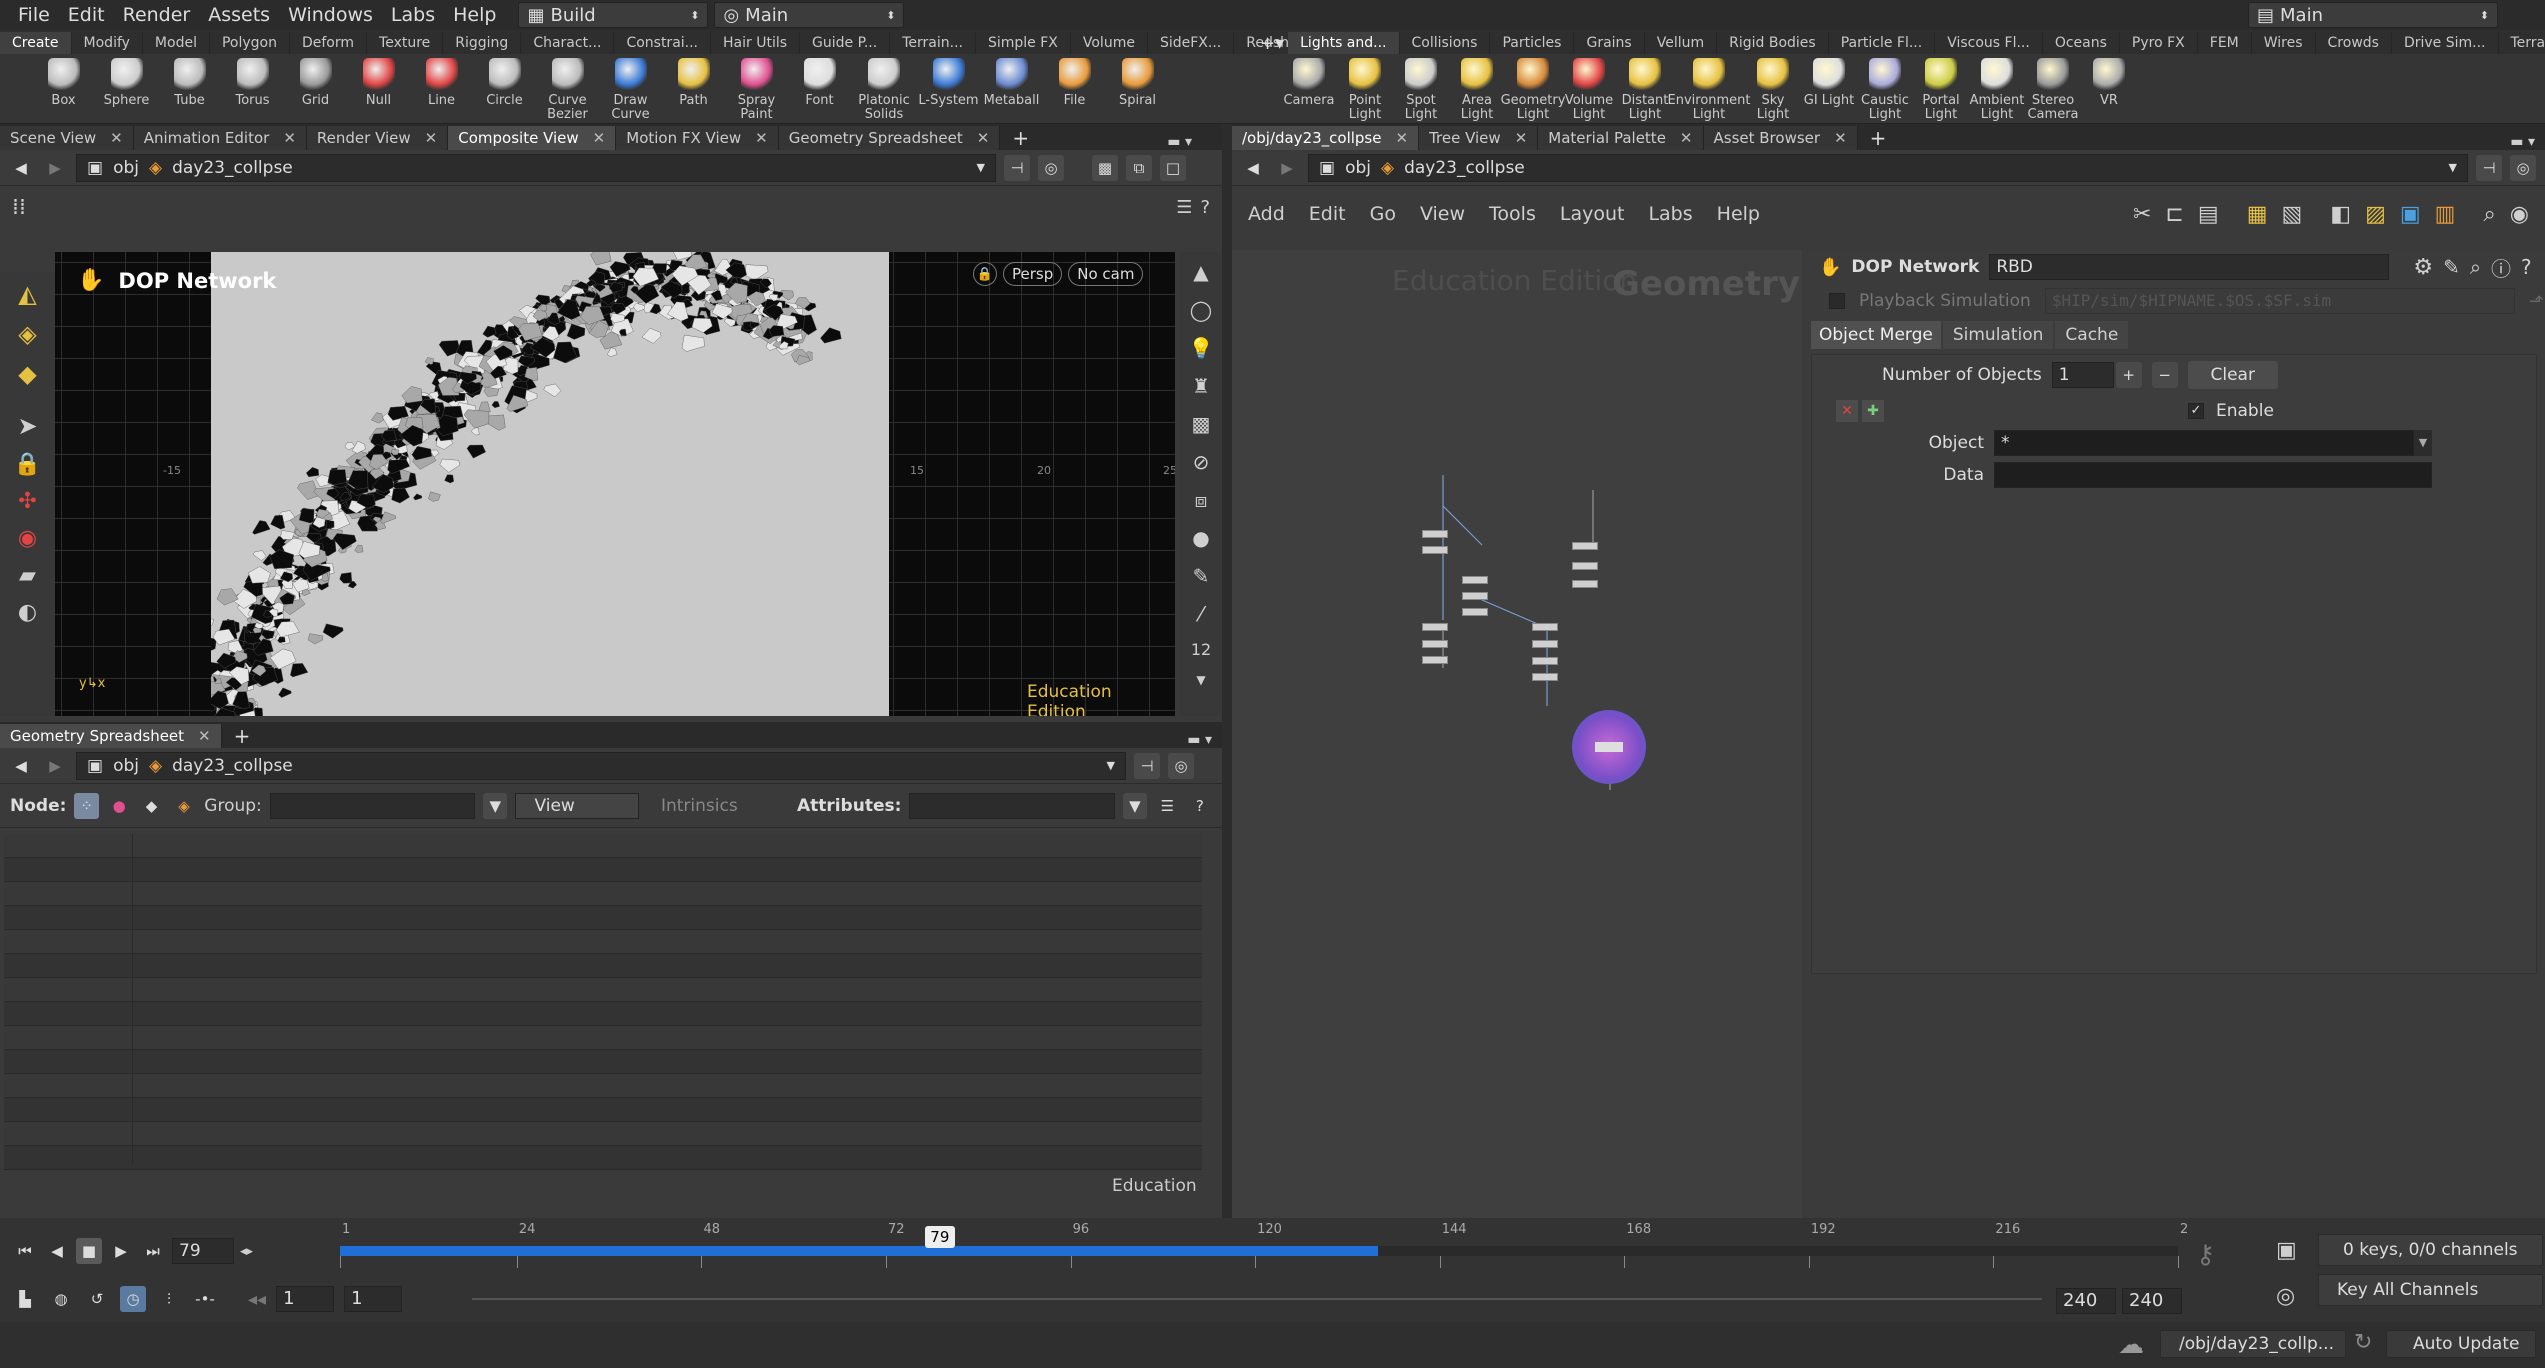 The height and width of the screenshot is (1368, 2545). I want to click on network-menu-tools: Tools, so click(1512, 214).